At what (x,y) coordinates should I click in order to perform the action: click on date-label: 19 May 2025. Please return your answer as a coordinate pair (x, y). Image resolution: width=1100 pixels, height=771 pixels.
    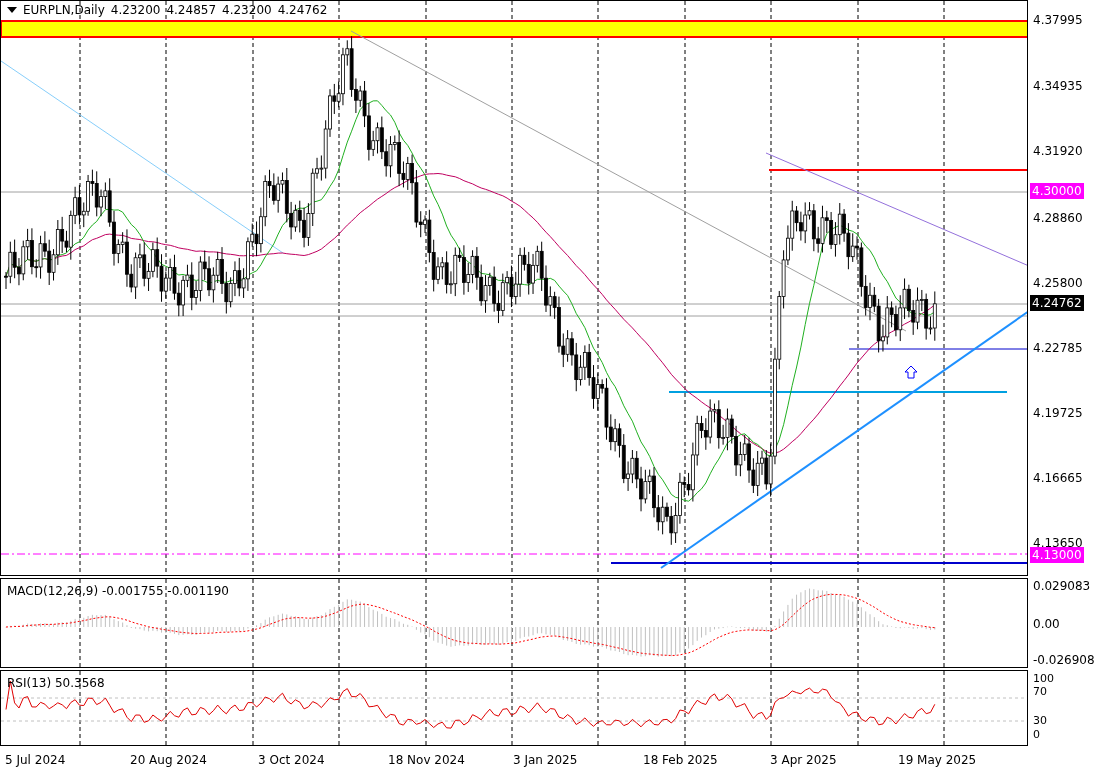
    Looking at the image, I should click on (937, 760).